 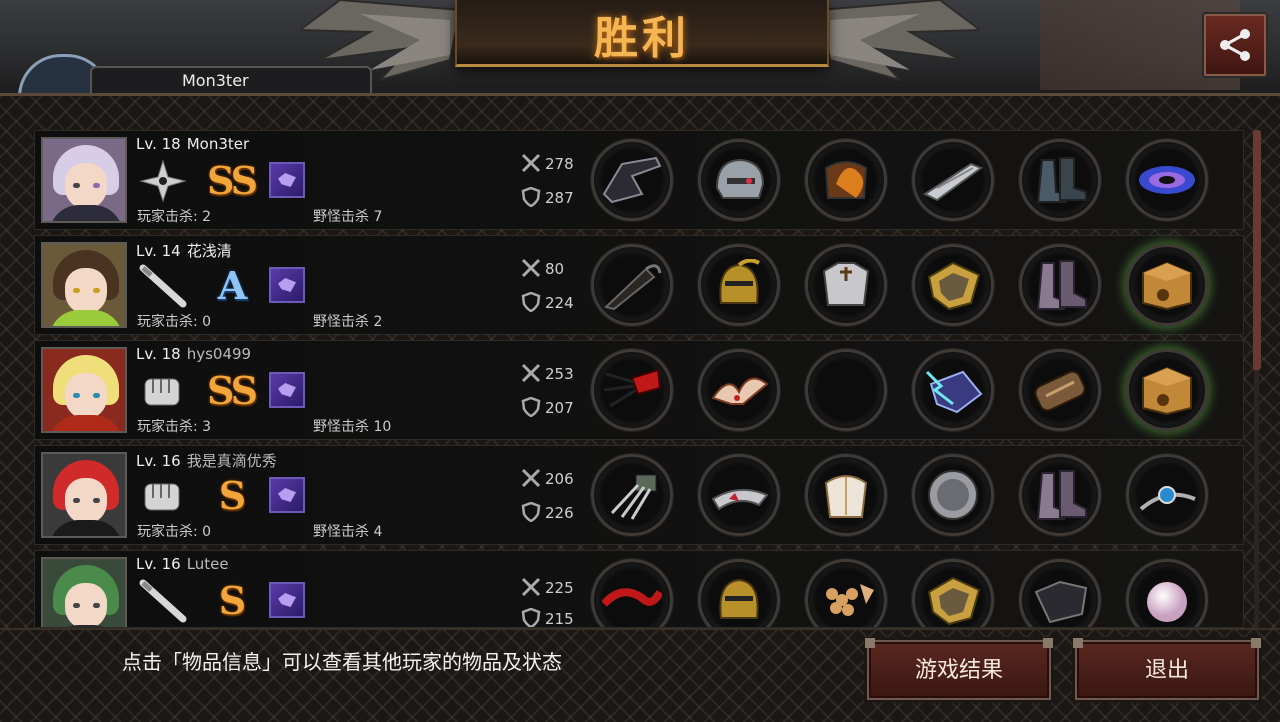 What do you see at coordinates (231, 461) in the screenshot?
I see `player-name: 我是真滴优秀` at bounding box center [231, 461].